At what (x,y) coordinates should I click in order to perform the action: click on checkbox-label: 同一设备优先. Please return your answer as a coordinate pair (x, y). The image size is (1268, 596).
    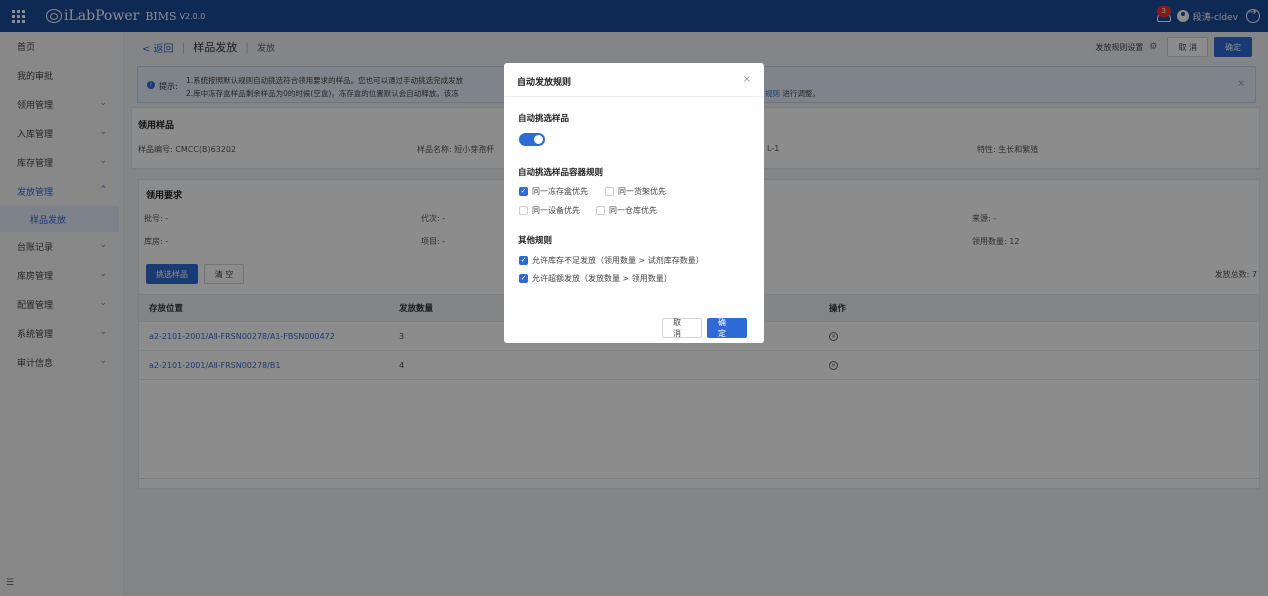
    Looking at the image, I should click on (556, 210).